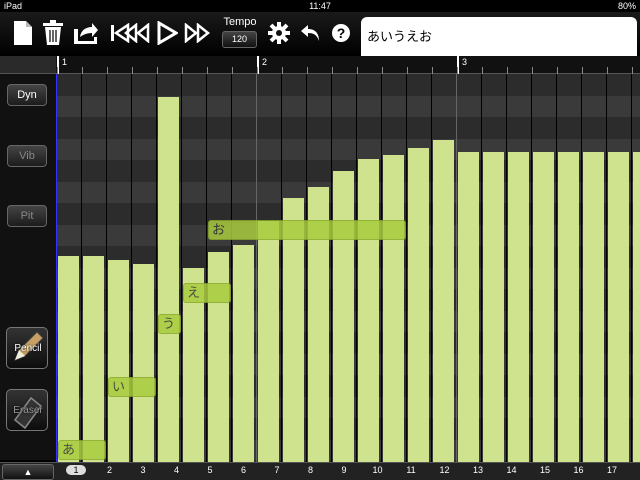  I want to click on bar-number: 1, so click(76, 470).